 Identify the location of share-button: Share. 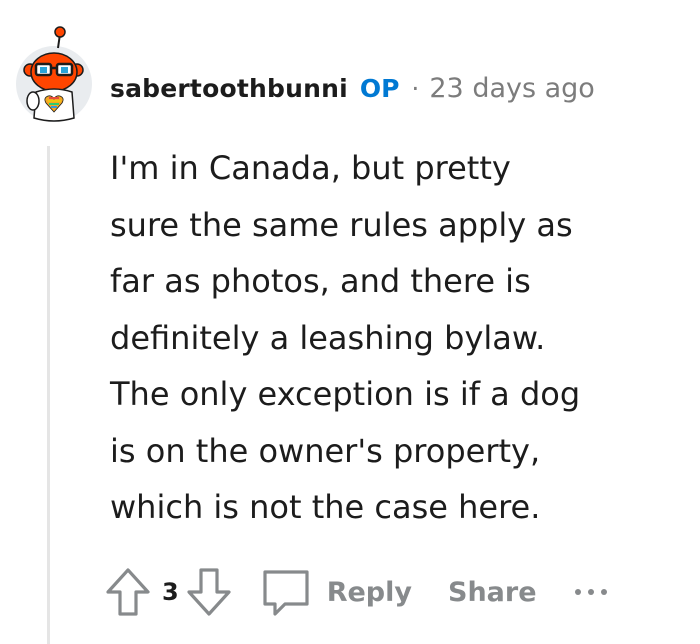
(492, 592).